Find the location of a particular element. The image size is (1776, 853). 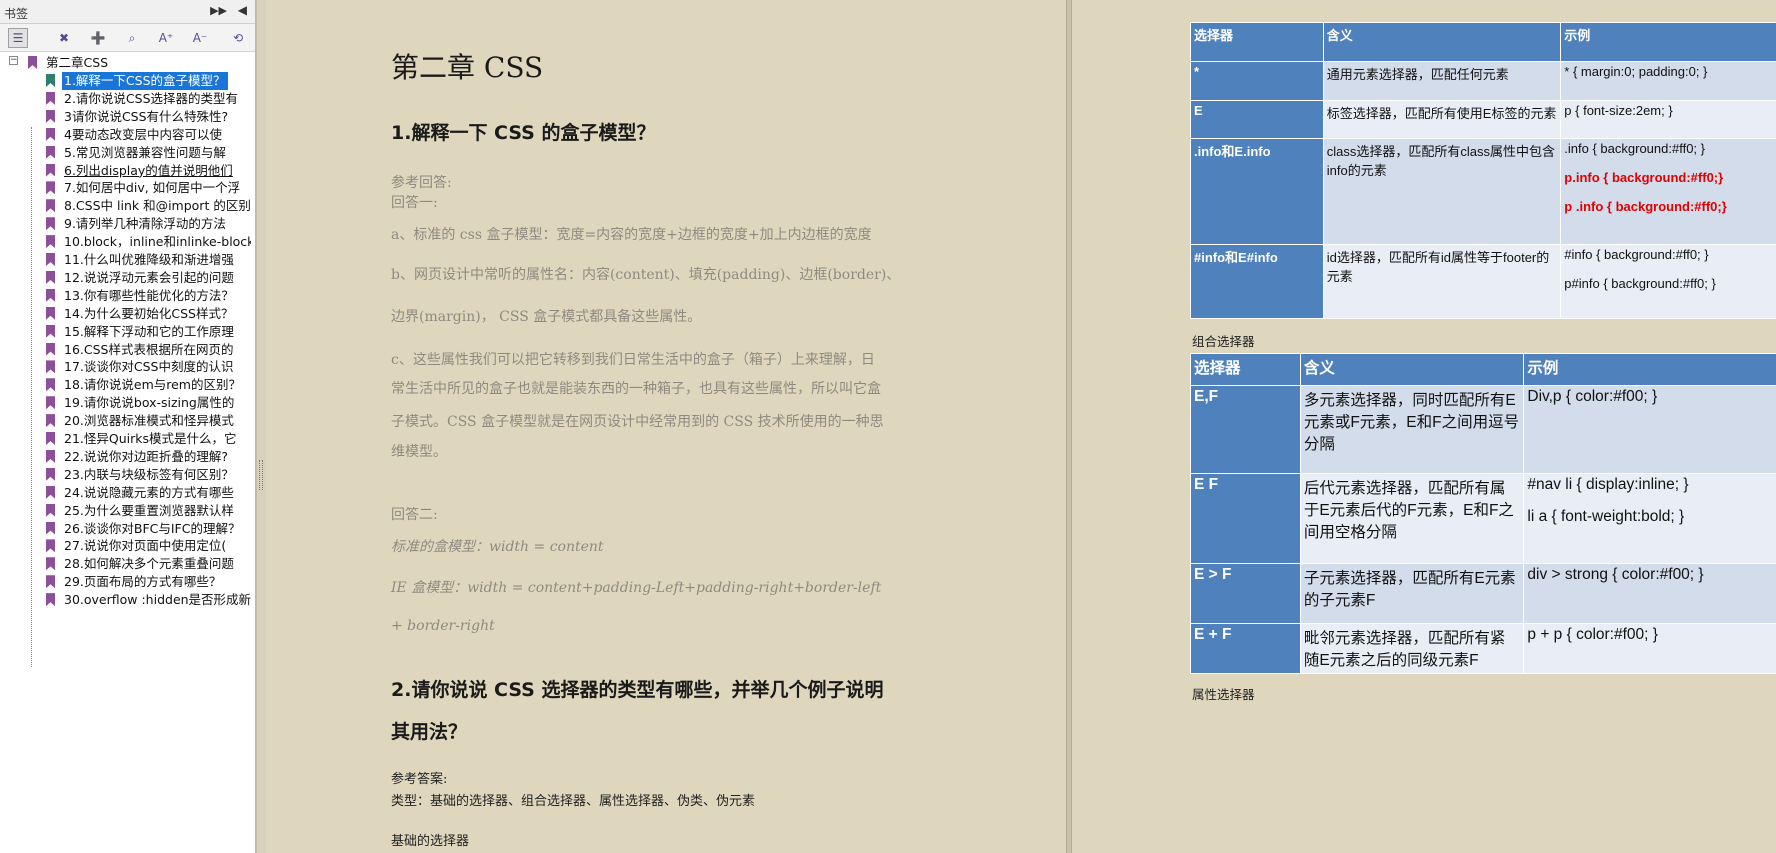

example-line: #nav li { display:inline; } is located at coordinates (1608, 484).